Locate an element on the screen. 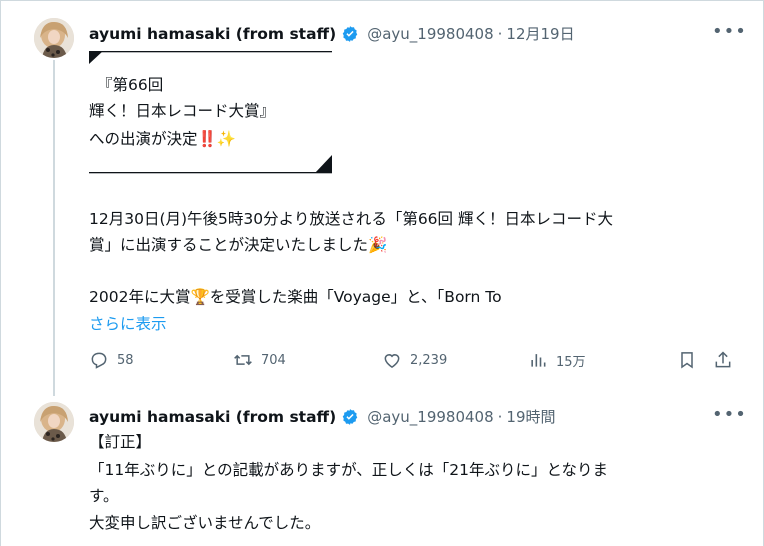 The width and height of the screenshot is (764, 546). tweet-timestamp: 19時間 is located at coordinates (530, 416).